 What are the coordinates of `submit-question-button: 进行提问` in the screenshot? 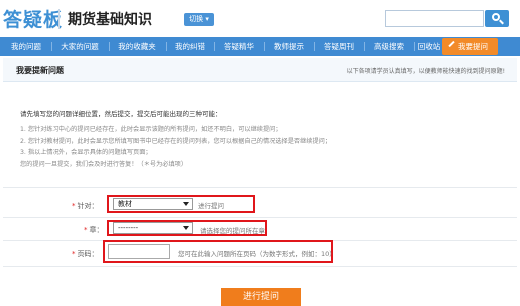 It's located at (261, 297).